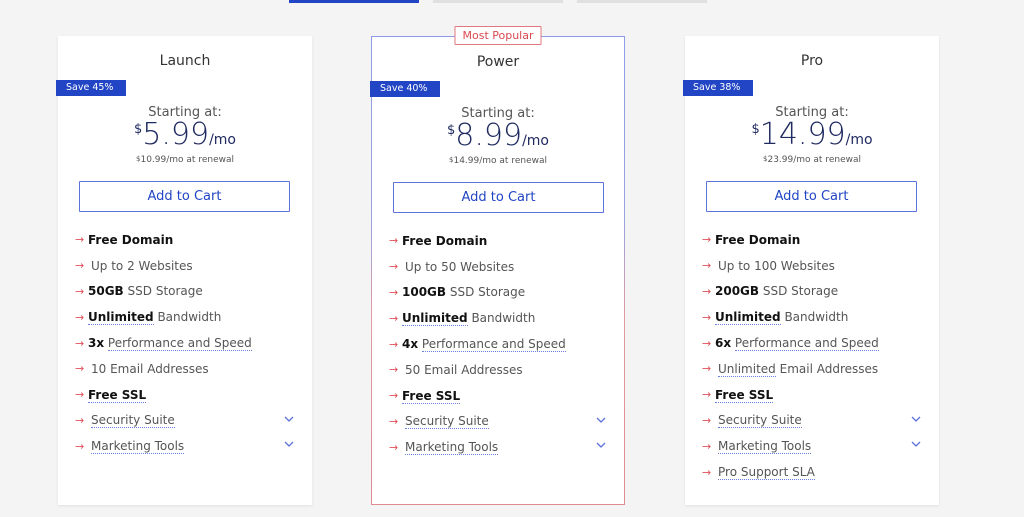  Describe the element at coordinates (498, 293) in the screenshot. I see `feature-item: → 100GB SSD Storage` at that location.